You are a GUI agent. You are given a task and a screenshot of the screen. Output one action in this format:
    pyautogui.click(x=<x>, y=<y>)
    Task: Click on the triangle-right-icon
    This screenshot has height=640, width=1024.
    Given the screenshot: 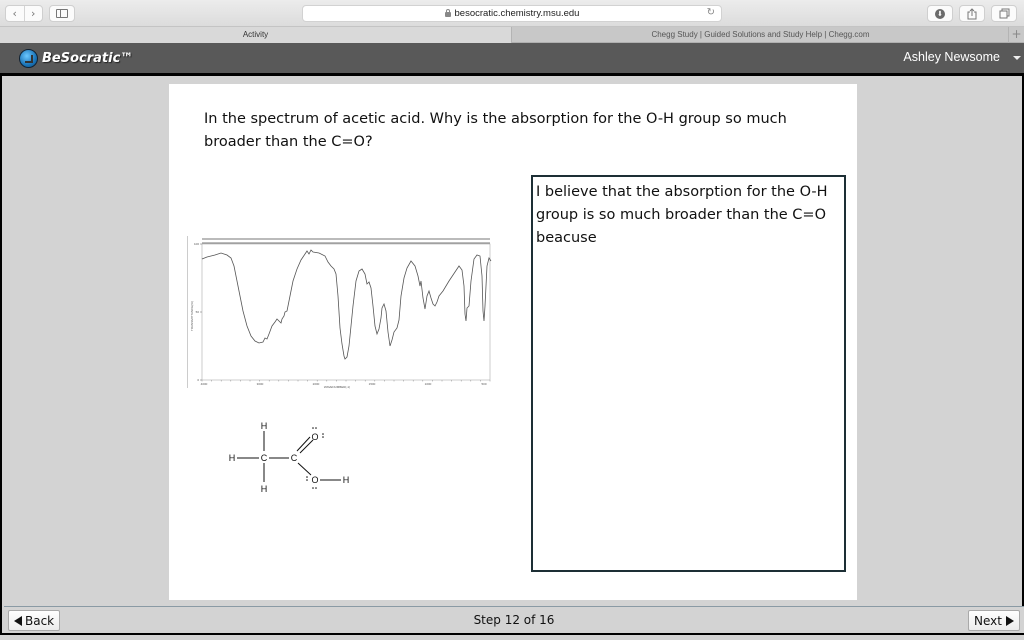 What is the action you would take?
    pyautogui.click(x=1010, y=620)
    